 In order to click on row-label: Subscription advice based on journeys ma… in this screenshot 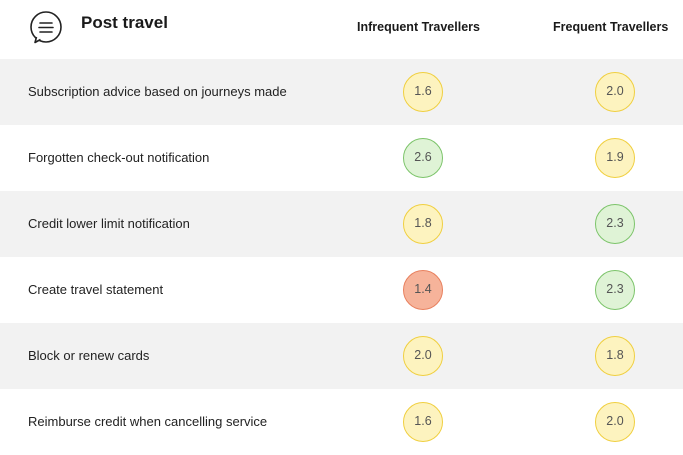, I will do `click(157, 91)`.